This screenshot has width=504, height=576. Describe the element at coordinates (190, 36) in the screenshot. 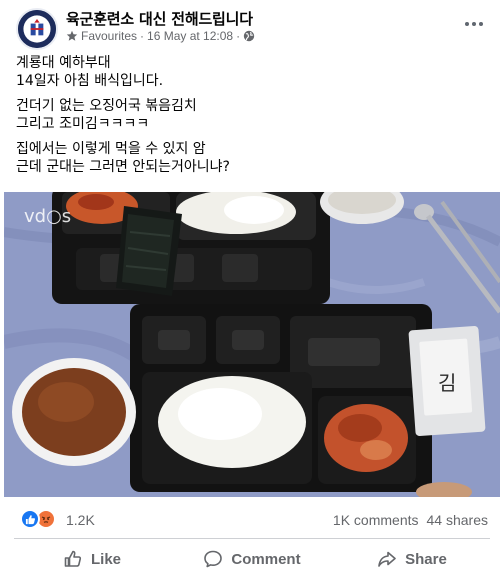

I see `post-date: 16 May at 12:08` at that location.